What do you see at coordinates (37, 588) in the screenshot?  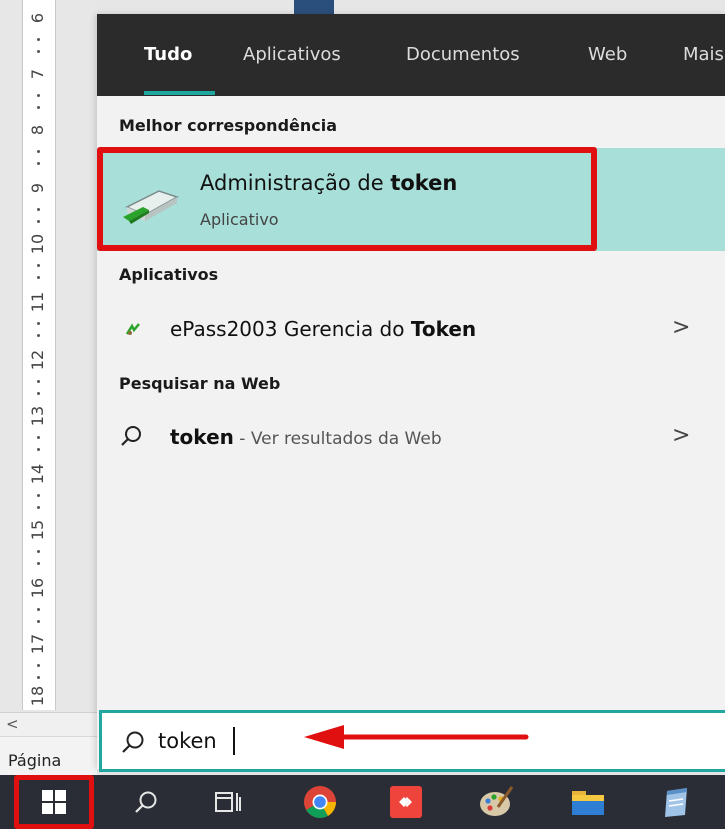 I see `ruler-number: 16` at bounding box center [37, 588].